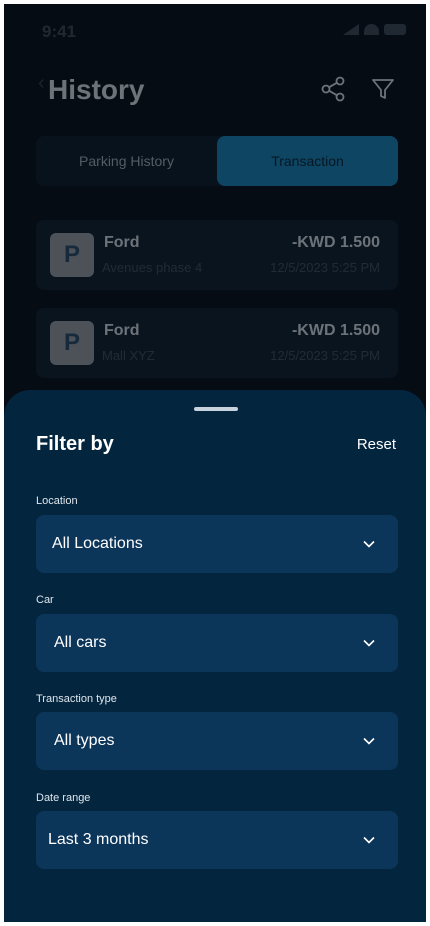 The height and width of the screenshot is (926, 430). Describe the element at coordinates (217, 741) in the screenshot. I see `transaction-type-dropdown: All types` at that location.